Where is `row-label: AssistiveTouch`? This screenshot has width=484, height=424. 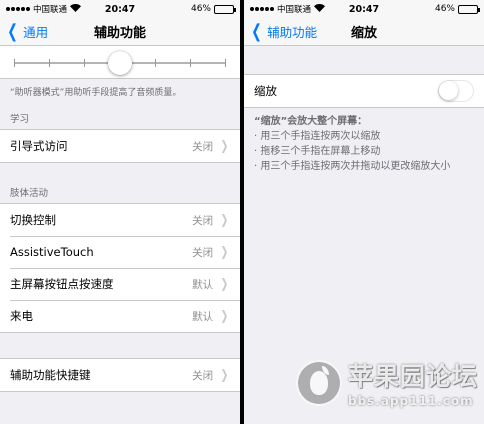 row-label: AssistiveTouch is located at coordinates (52, 252).